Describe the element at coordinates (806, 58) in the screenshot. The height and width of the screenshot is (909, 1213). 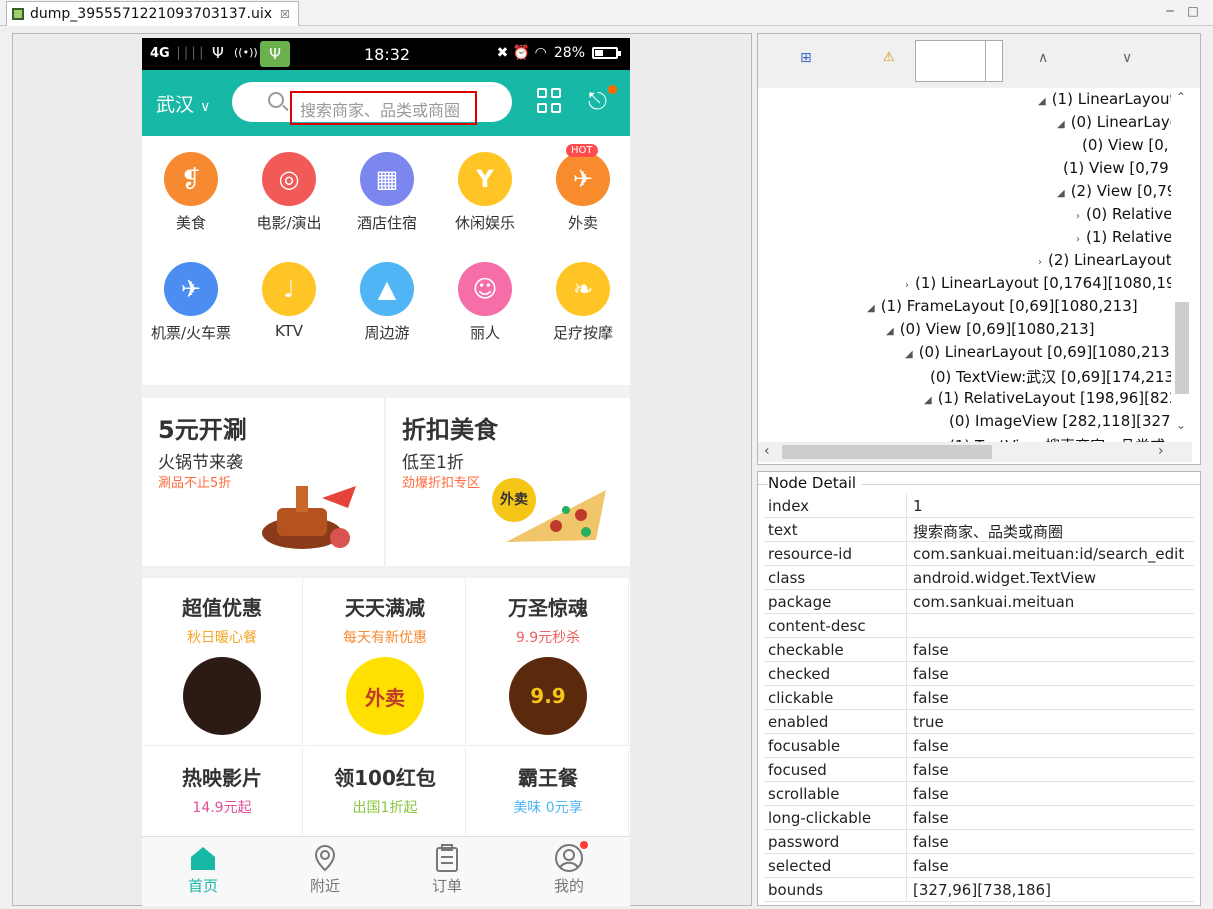
I see `expand-all-icon: ⊞` at that location.